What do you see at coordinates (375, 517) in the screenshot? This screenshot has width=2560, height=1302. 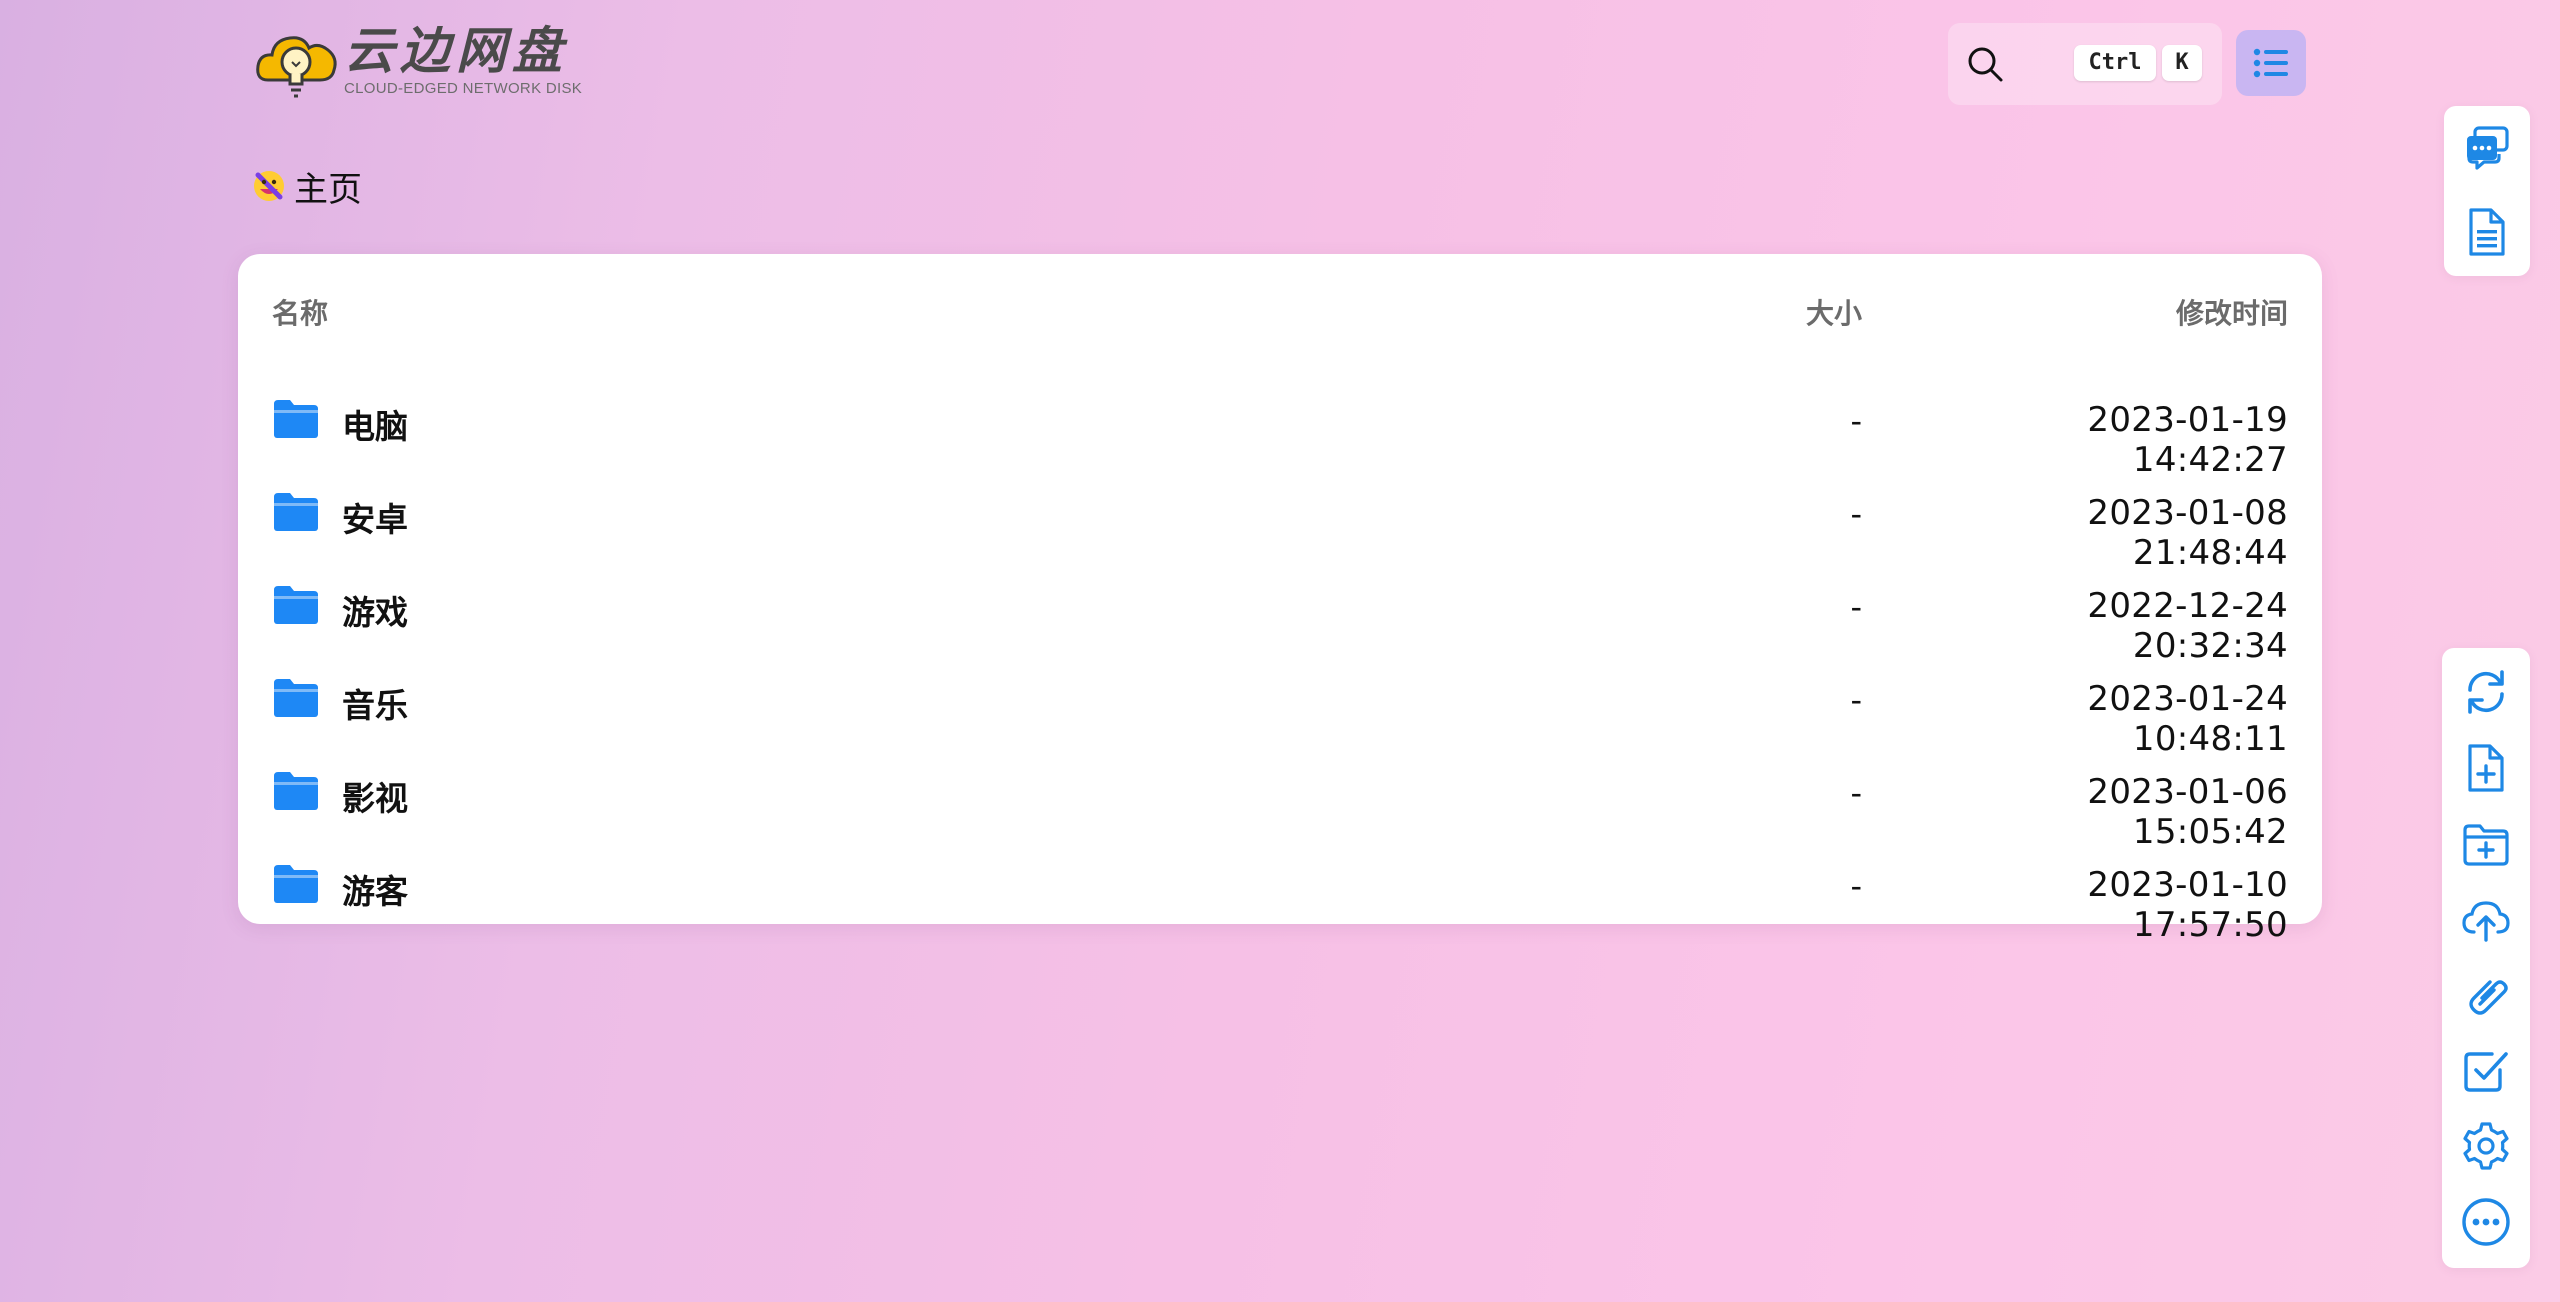 I see `folder-name: 安卓` at bounding box center [375, 517].